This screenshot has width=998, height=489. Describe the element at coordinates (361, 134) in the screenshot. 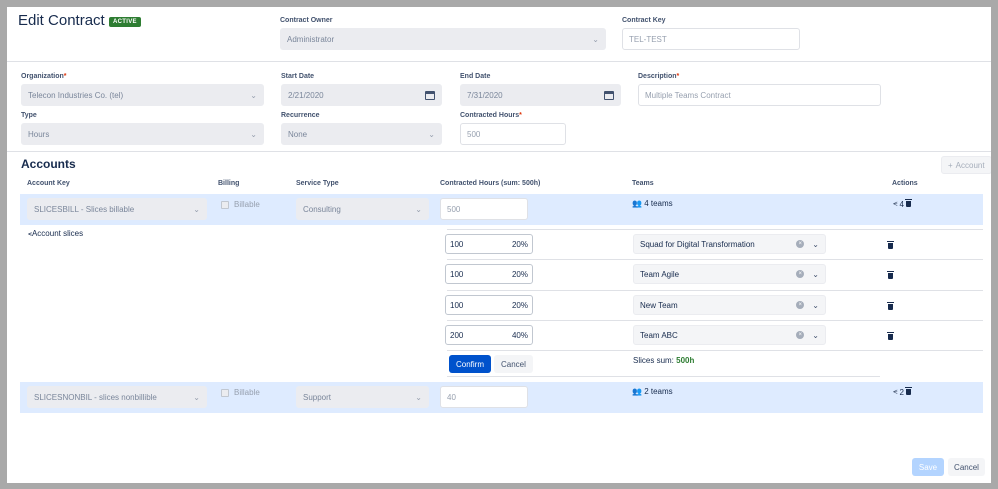

I see `recurrence-select: None ⌄` at that location.